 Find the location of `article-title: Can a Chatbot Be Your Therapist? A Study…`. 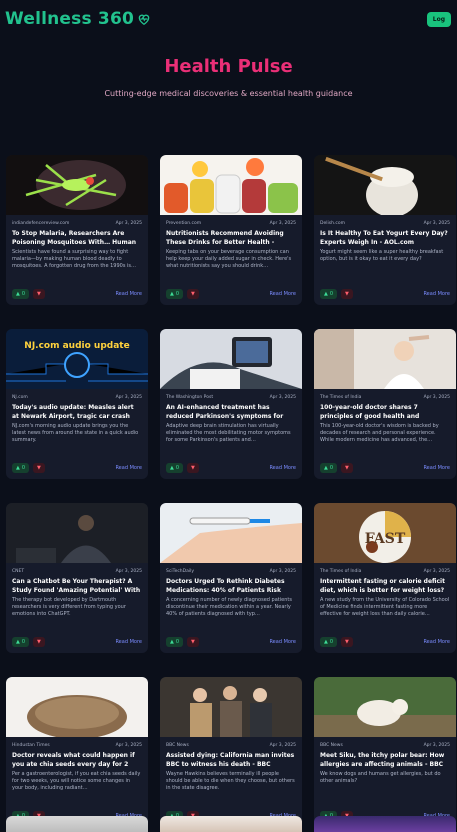

article-title: Can a Chatbot Be Your Therapist? A Study… is located at coordinates (77, 584).